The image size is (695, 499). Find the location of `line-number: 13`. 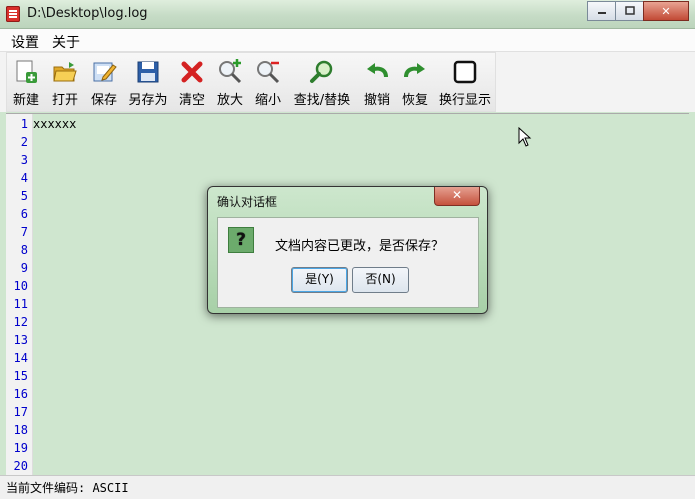

line-number: 13 is located at coordinates (20, 340).